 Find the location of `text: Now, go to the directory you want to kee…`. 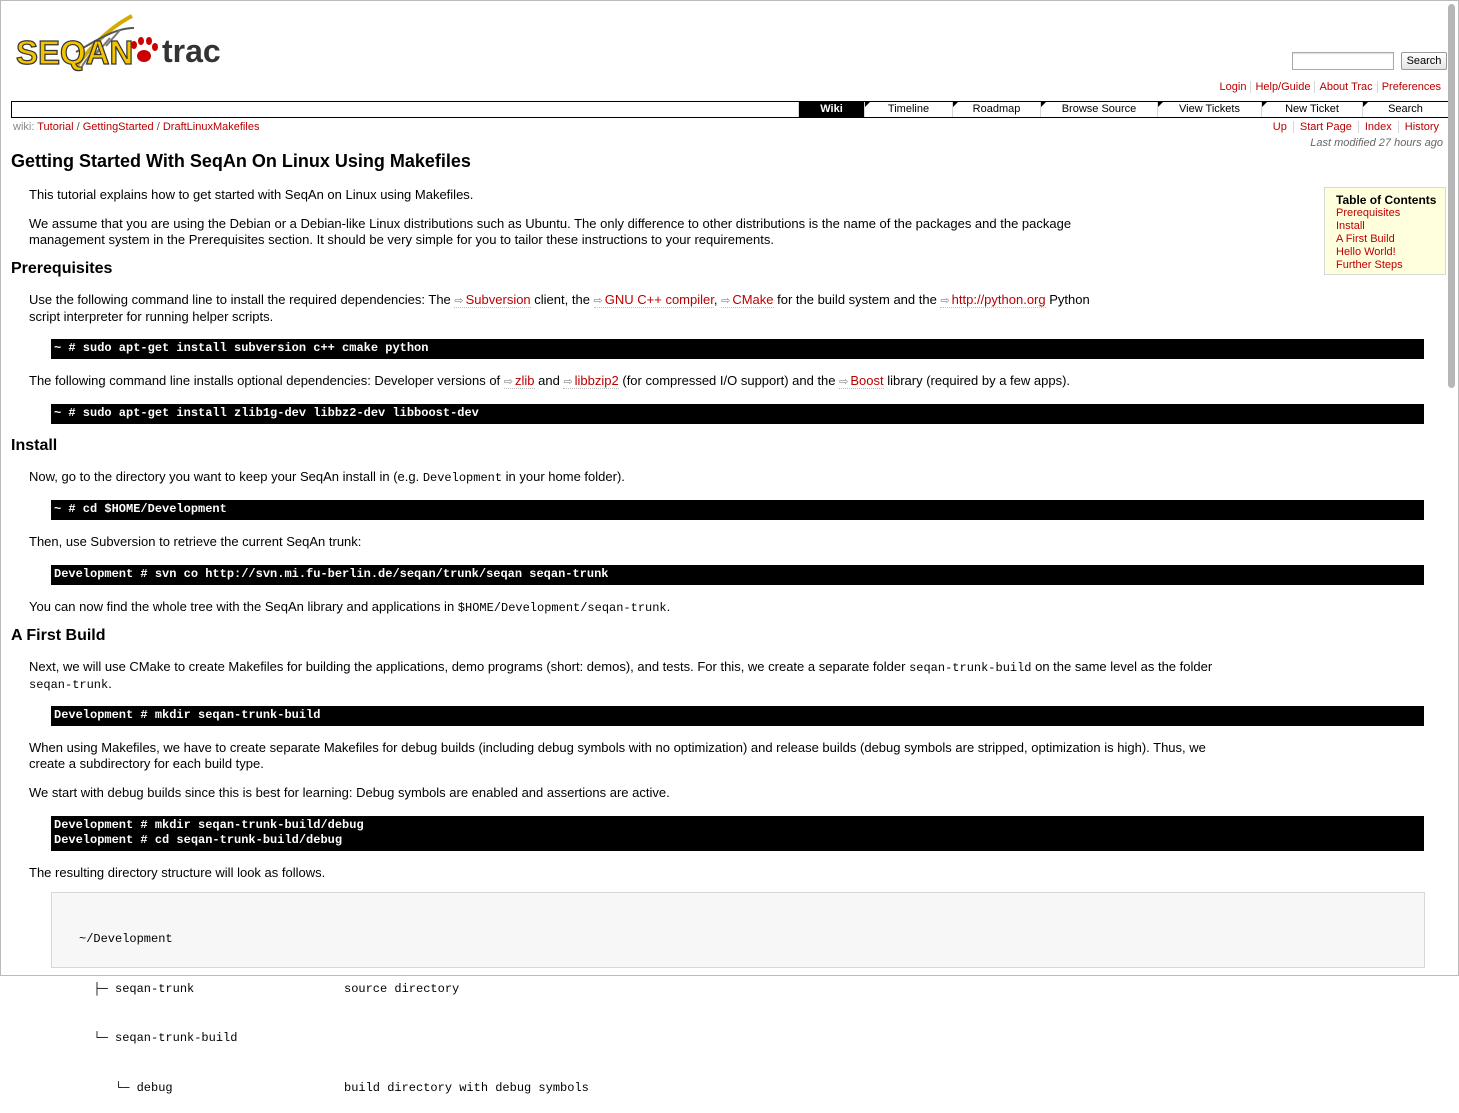

text: Now, go to the directory you want to kee… is located at coordinates (226, 476).